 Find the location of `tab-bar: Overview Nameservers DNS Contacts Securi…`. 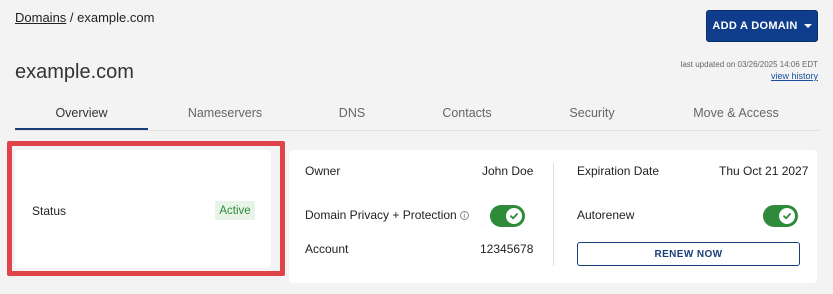

tab-bar: Overview Nameservers DNS Contacts Securi… is located at coordinates (417, 115).